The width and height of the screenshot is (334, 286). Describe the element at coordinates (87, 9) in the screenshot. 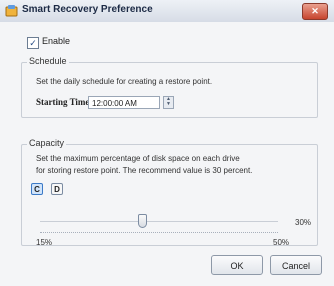

I see `window-title: Smart Recovery Preference` at that location.